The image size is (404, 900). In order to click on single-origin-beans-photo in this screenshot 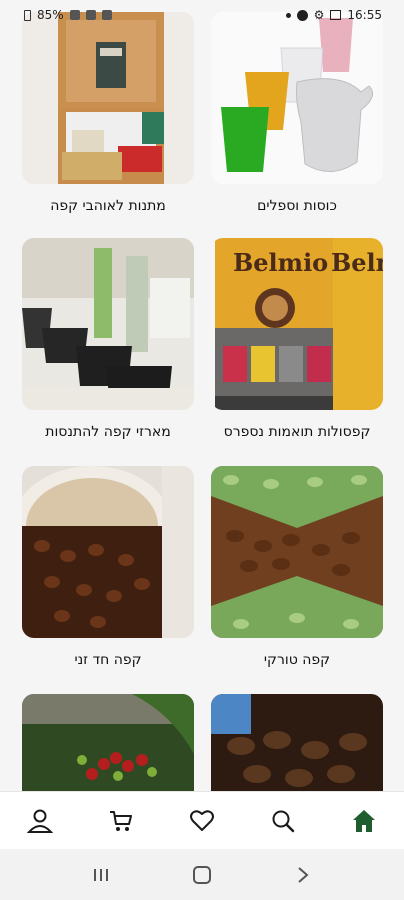, I will do `click(108, 552)`.